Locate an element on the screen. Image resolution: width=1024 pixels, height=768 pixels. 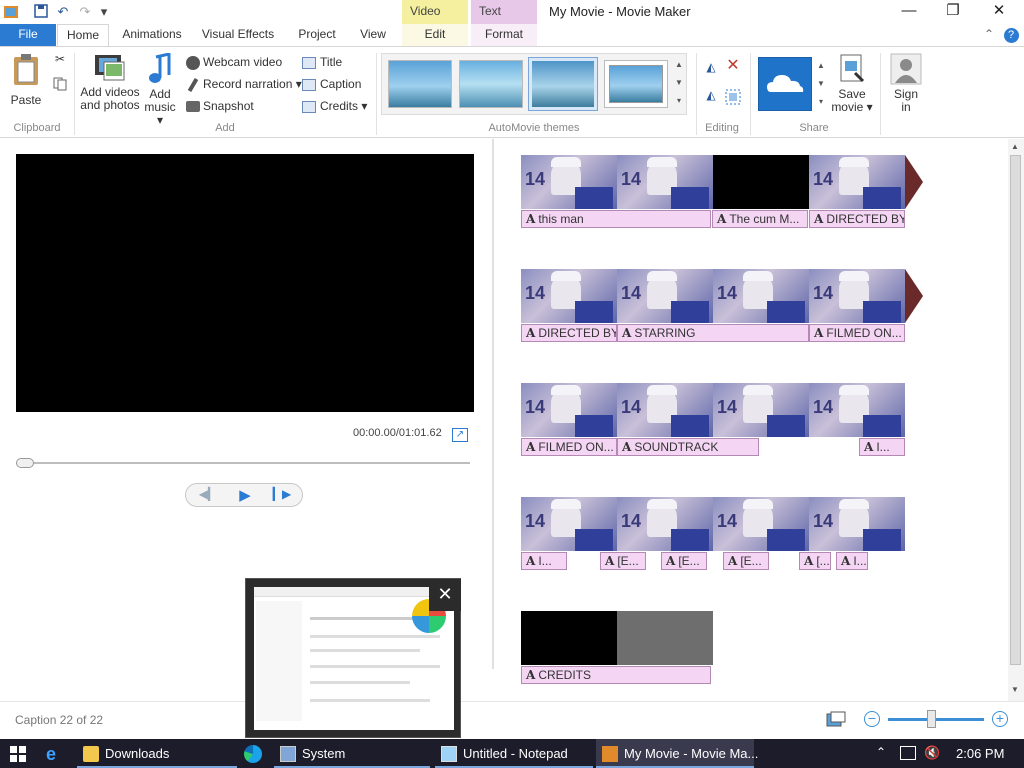
seek-bar is located at coordinates (243, 463).